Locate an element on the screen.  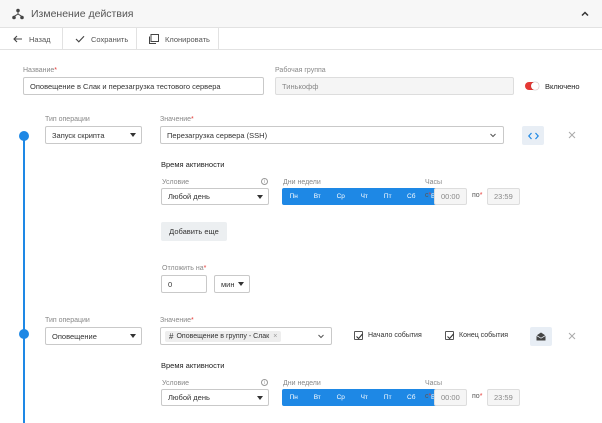
code-icon is located at coordinates (533, 135).